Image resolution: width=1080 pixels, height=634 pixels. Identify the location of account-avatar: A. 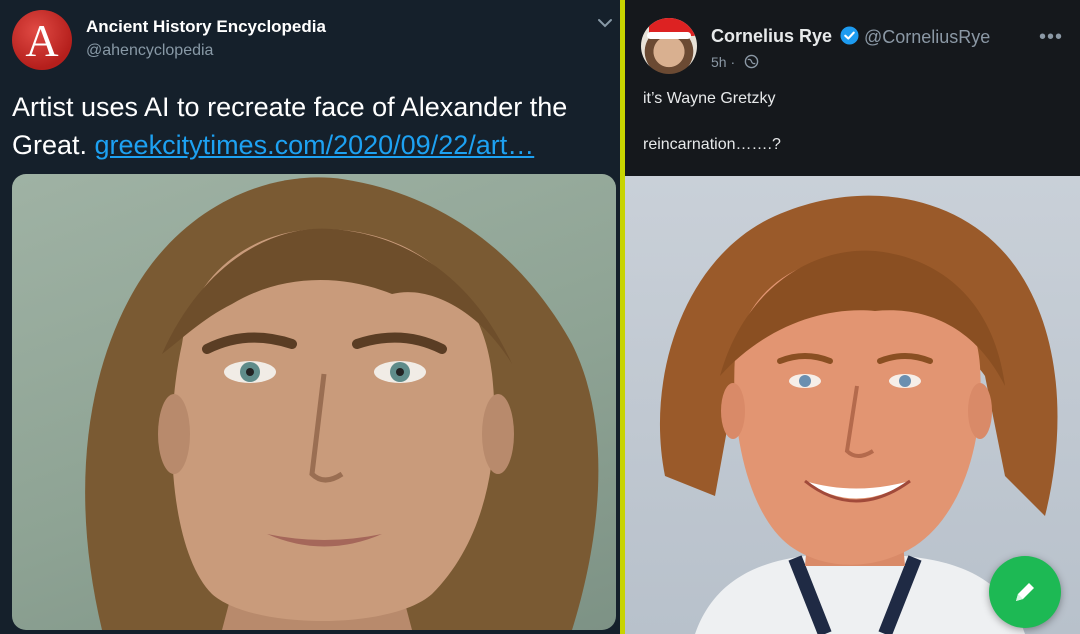
(42, 40).